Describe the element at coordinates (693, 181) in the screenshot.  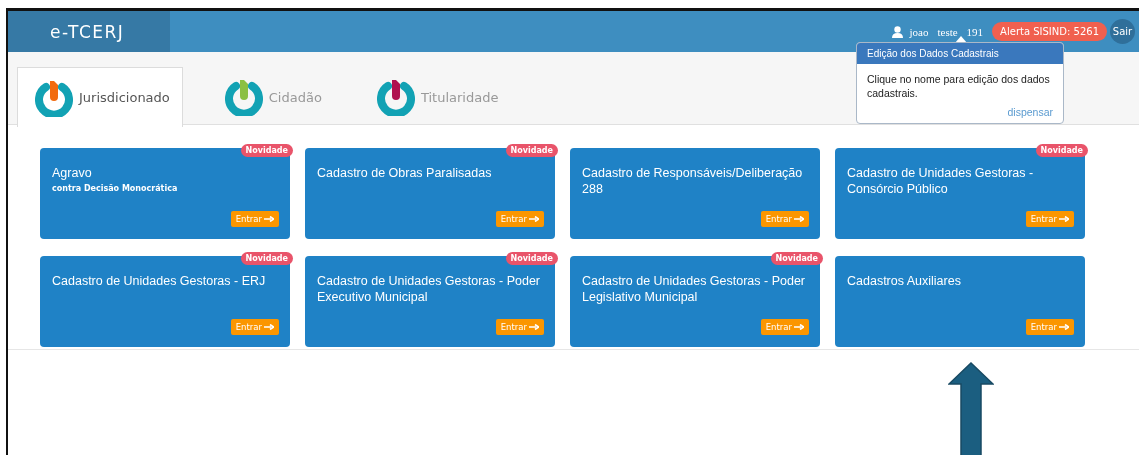
I see `card-title: Cadastro de Responsáveis/Deliberação 288` at that location.